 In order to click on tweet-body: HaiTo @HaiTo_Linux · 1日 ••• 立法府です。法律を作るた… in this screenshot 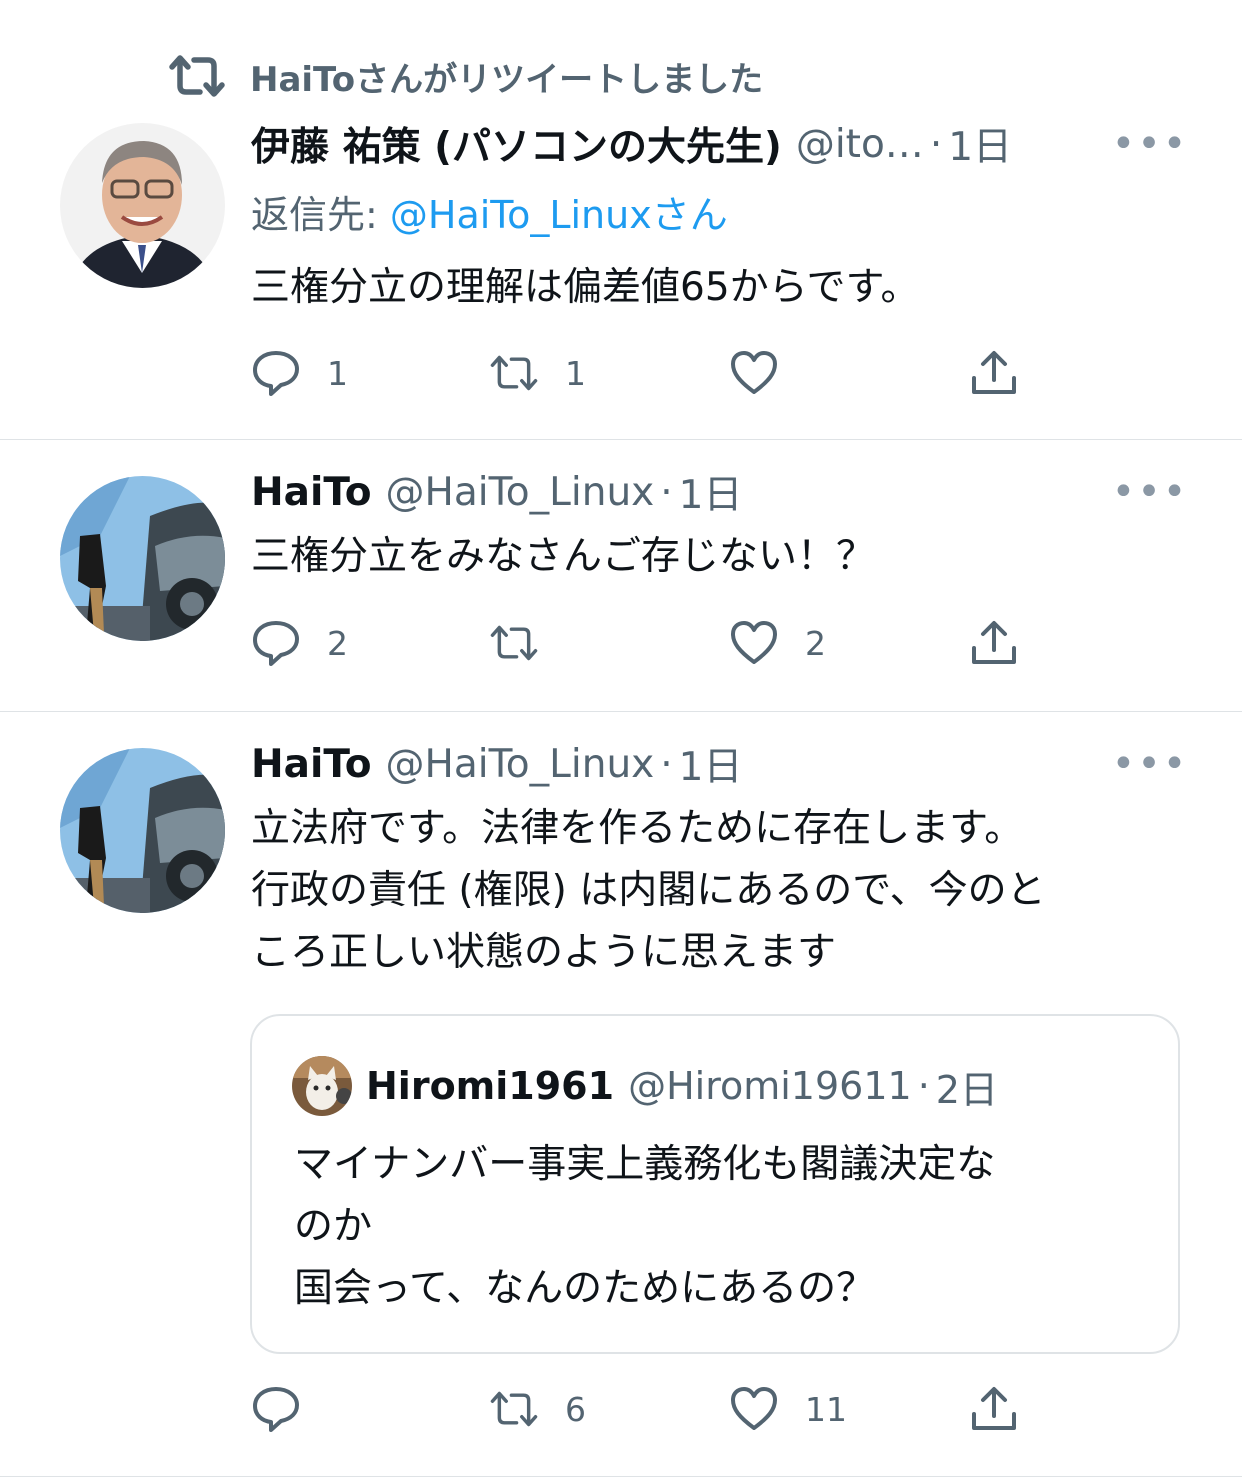, I will do `click(719, 860)`.